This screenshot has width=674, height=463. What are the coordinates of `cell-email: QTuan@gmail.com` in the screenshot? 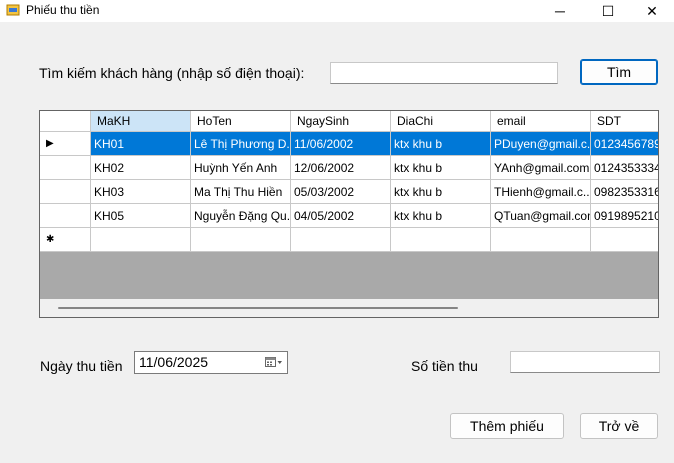 It's located at (541, 216).